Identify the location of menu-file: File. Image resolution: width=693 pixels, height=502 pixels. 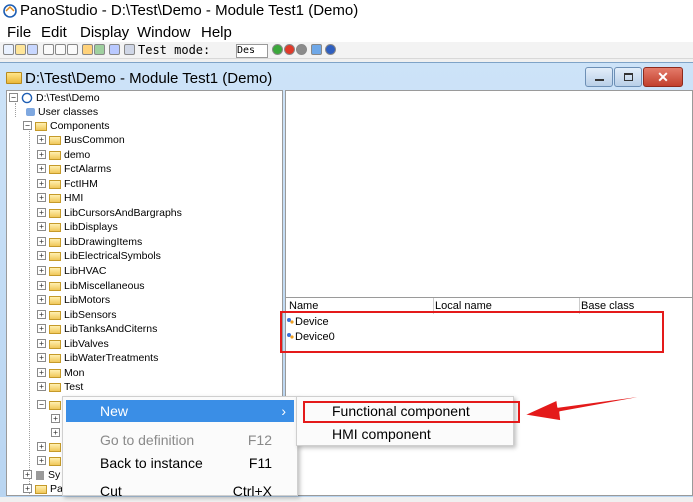
(19, 32).